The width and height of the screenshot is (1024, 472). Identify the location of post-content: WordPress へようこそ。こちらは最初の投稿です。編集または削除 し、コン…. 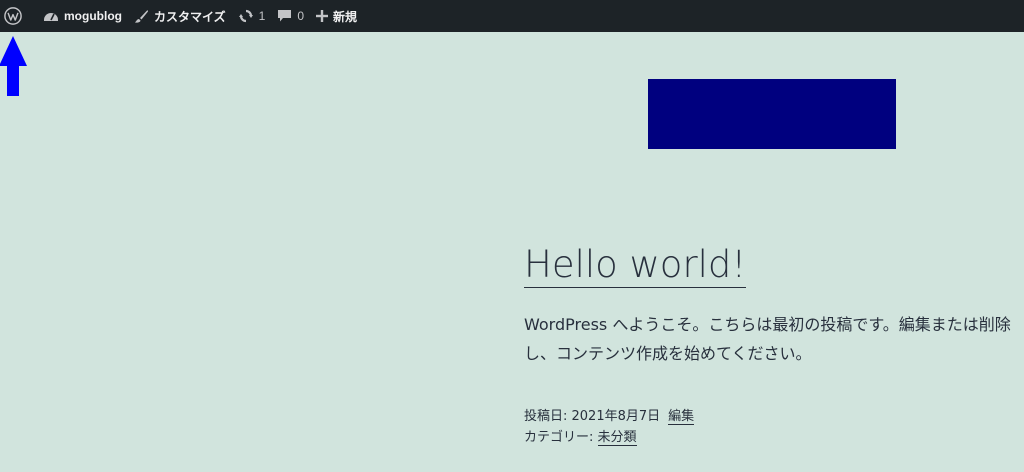
(774, 339).